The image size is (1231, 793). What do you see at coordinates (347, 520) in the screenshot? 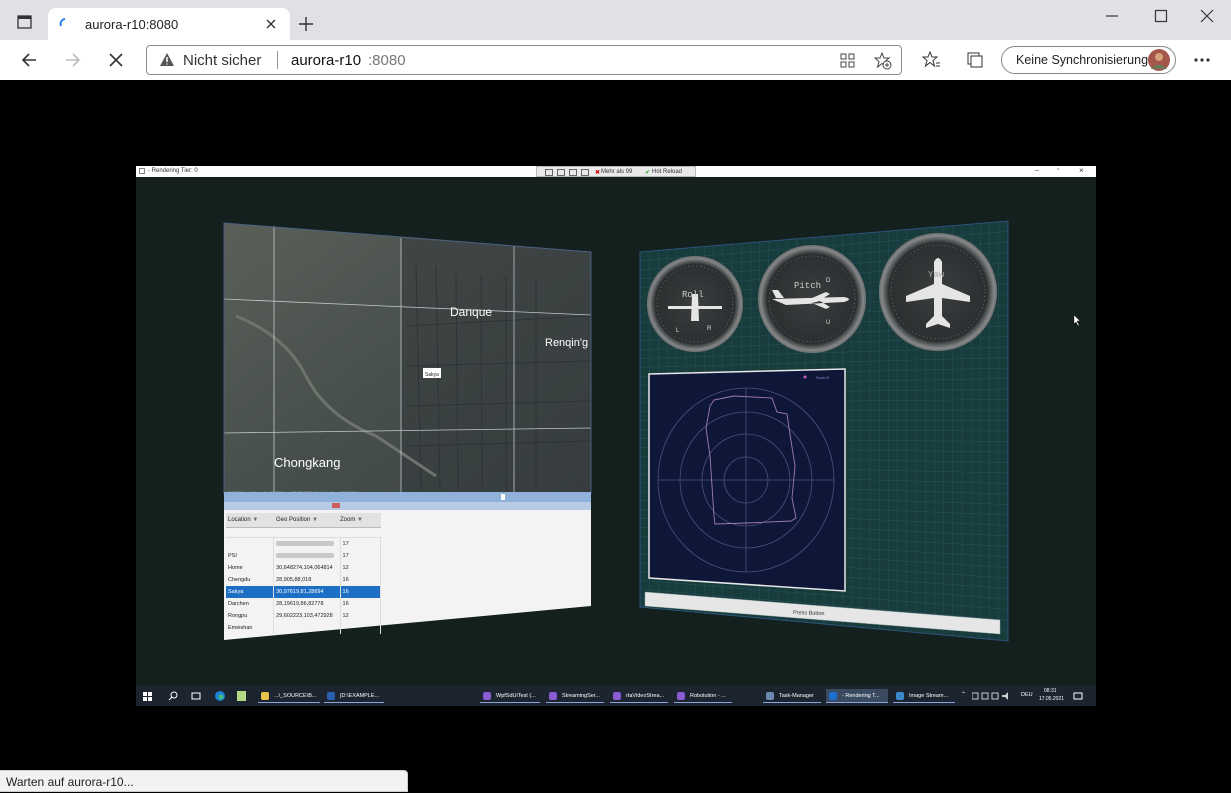
I see `column-header-zoom-label: Zoom` at bounding box center [347, 520].